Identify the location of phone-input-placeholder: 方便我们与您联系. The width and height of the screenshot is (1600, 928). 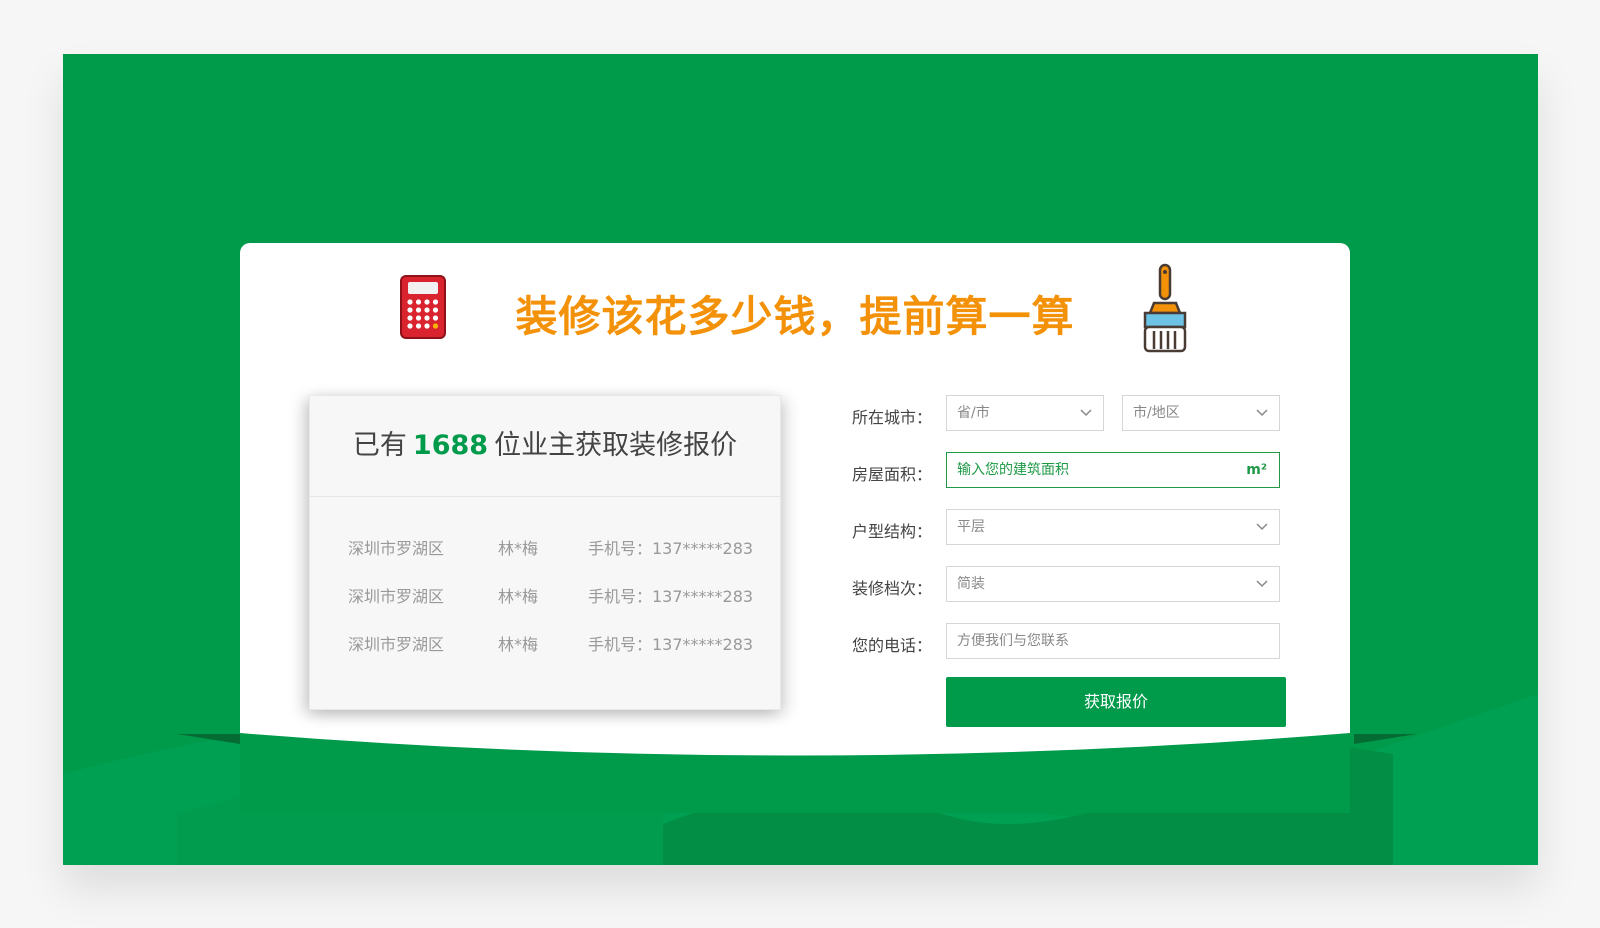
(1013, 641).